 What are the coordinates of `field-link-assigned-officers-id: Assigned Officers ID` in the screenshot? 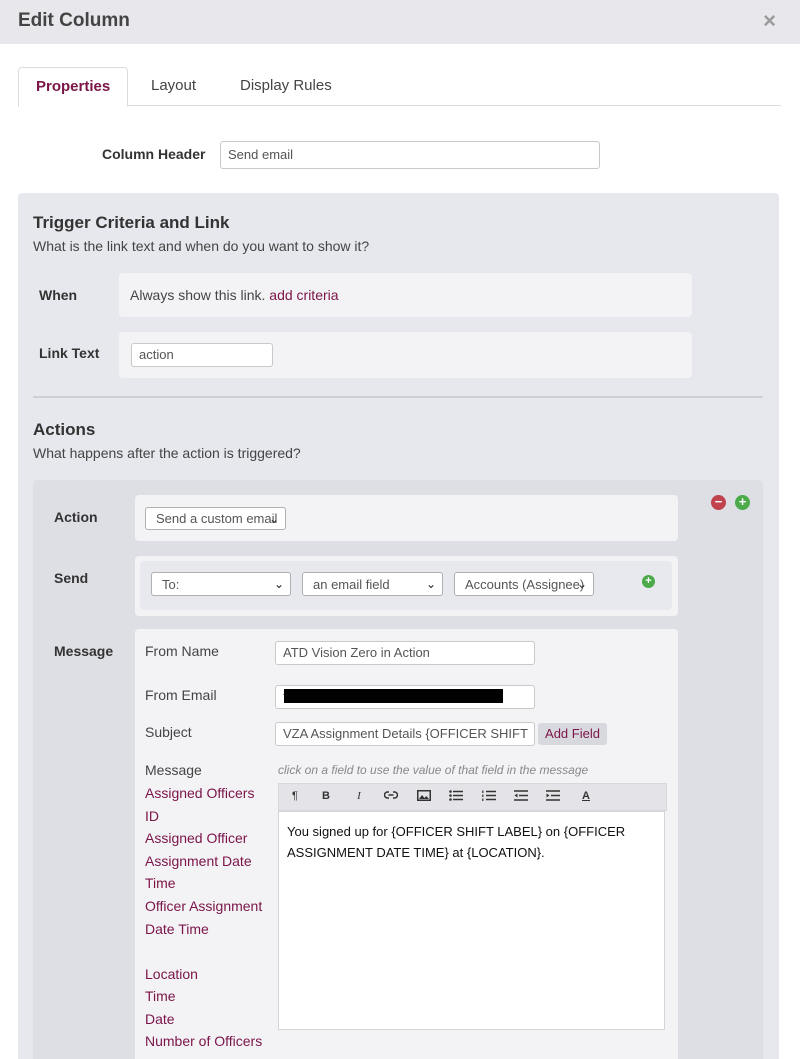 It's located at (207, 804).